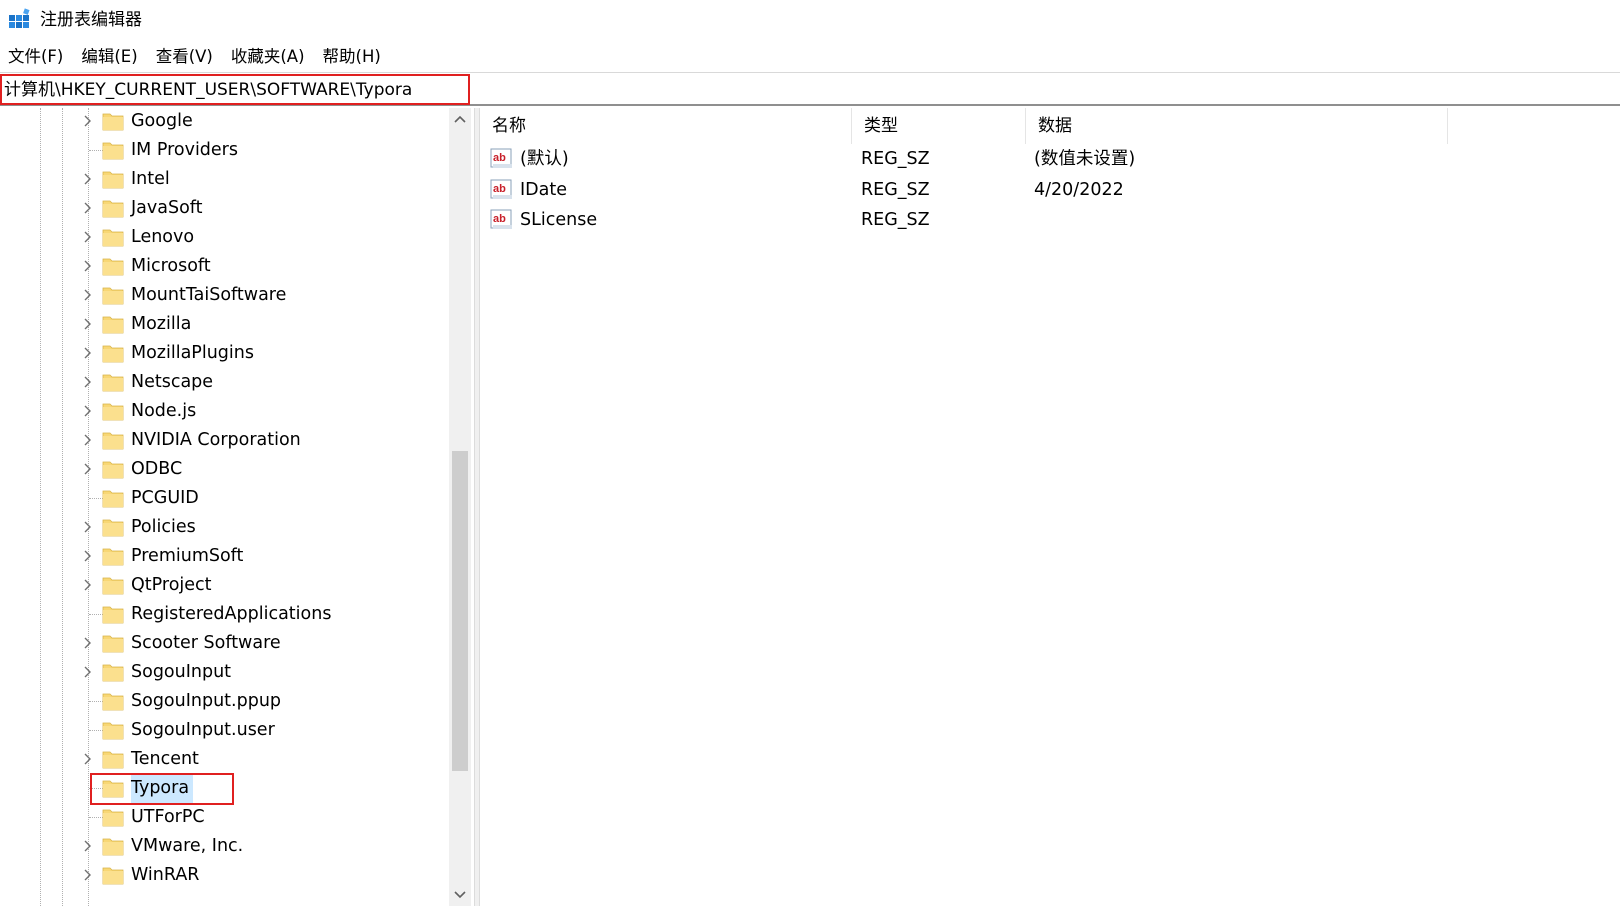 The width and height of the screenshot is (1620, 906). I want to click on tree-node-label: QtProject, so click(173, 585).